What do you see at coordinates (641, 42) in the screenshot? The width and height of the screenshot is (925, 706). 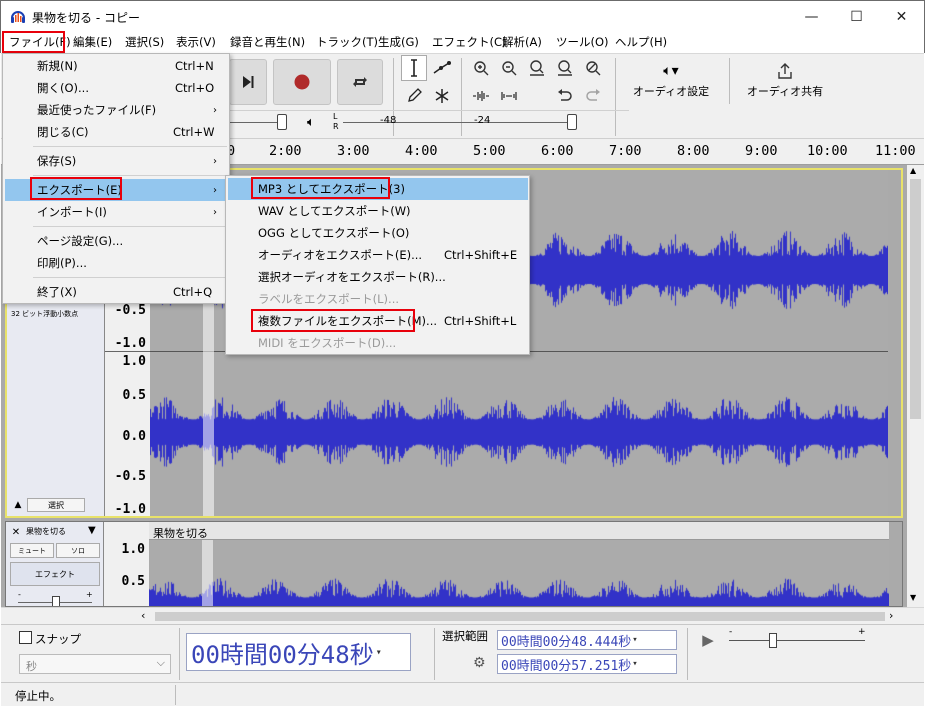 I see `menu-help: ヘルプ(H)` at bounding box center [641, 42].